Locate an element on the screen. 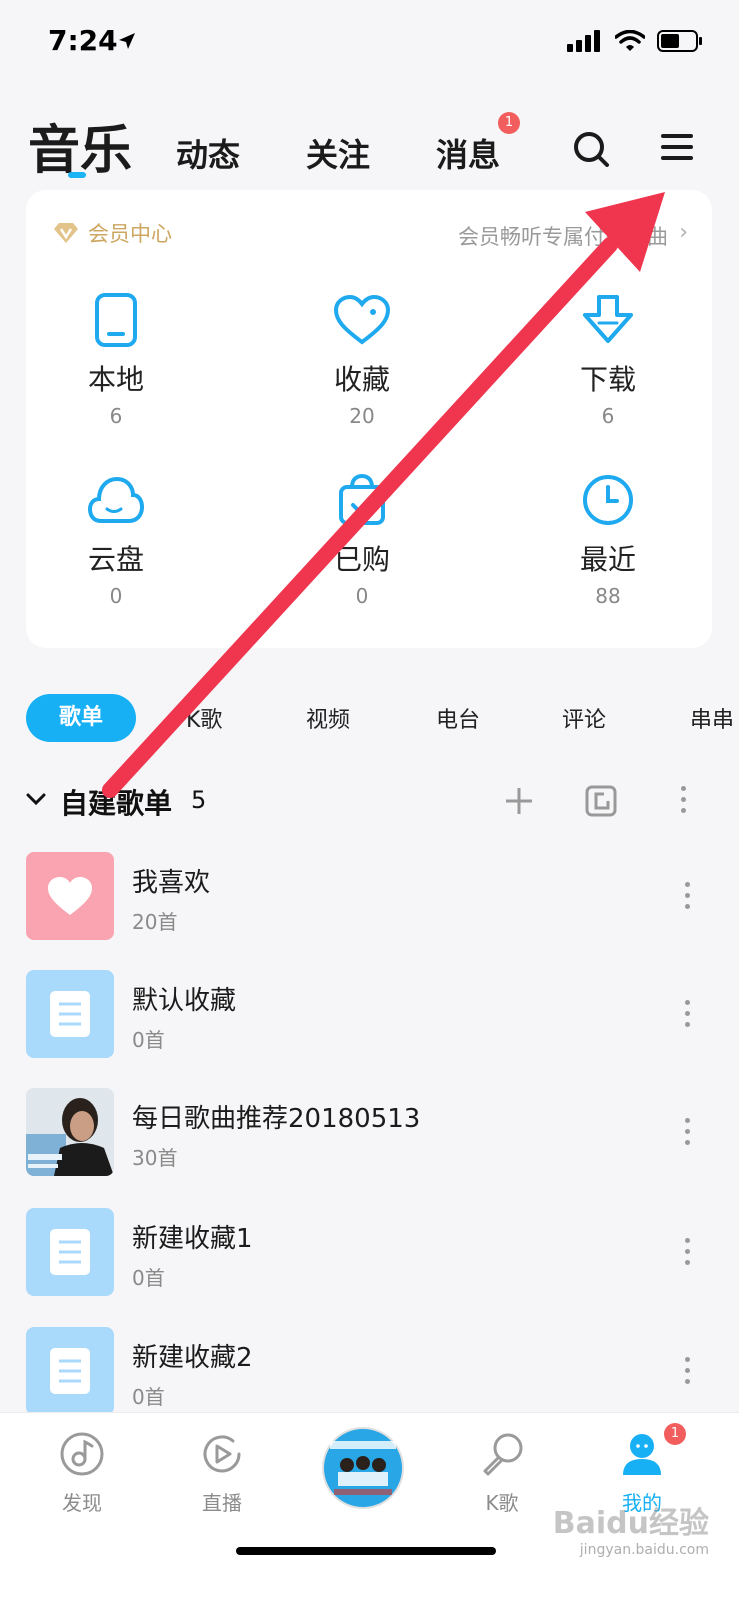 The height and width of the screenshot is (1600, 739). home-indicator is located at coordinates (366, 1551).